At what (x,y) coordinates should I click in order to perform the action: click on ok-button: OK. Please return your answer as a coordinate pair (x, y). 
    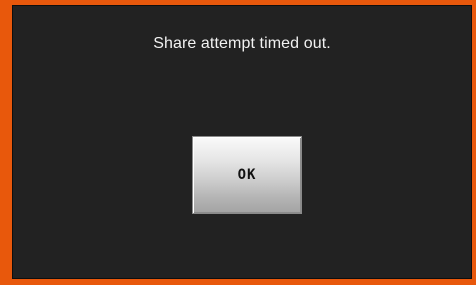
    Looking at the image, I should click on (247, 175).